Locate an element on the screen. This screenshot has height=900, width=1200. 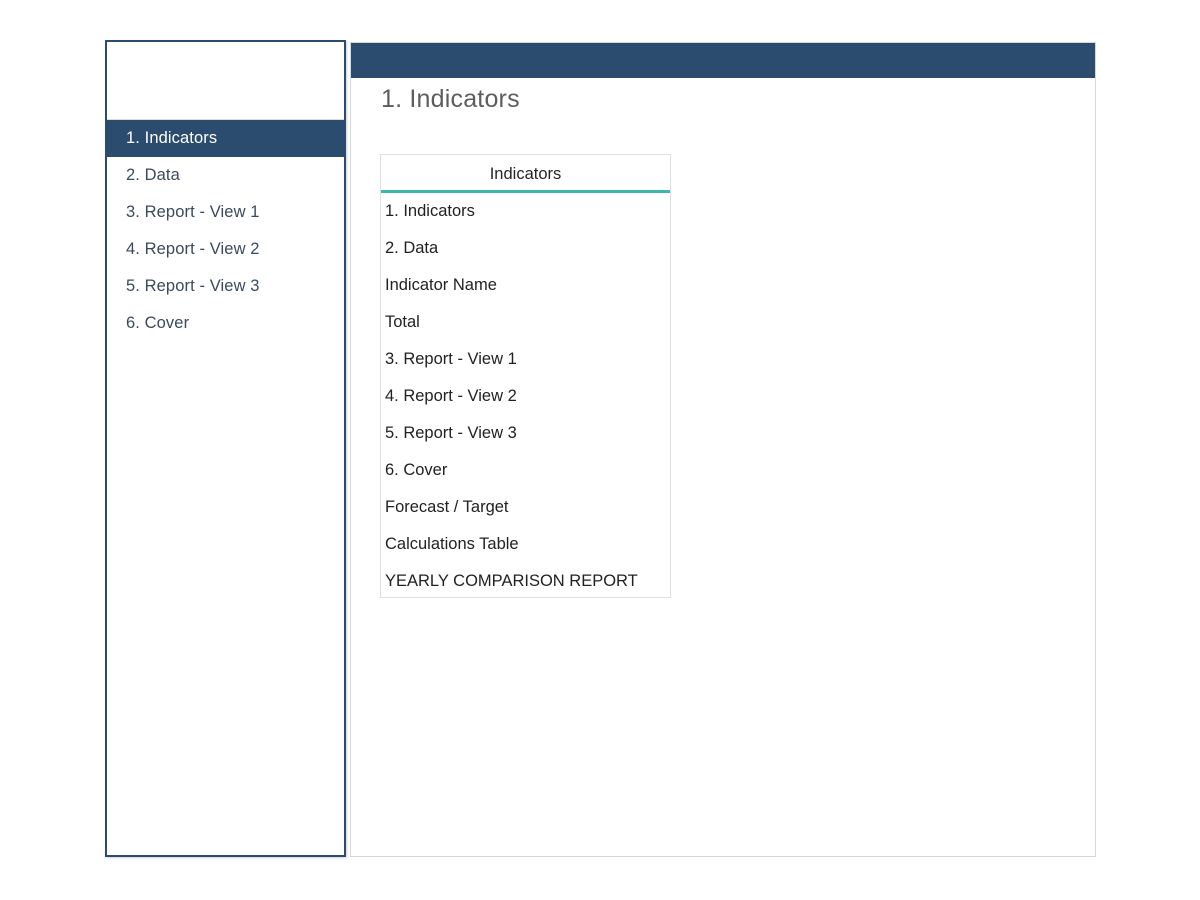
table-row: Indicator Name is located at coordinates (525, 285).